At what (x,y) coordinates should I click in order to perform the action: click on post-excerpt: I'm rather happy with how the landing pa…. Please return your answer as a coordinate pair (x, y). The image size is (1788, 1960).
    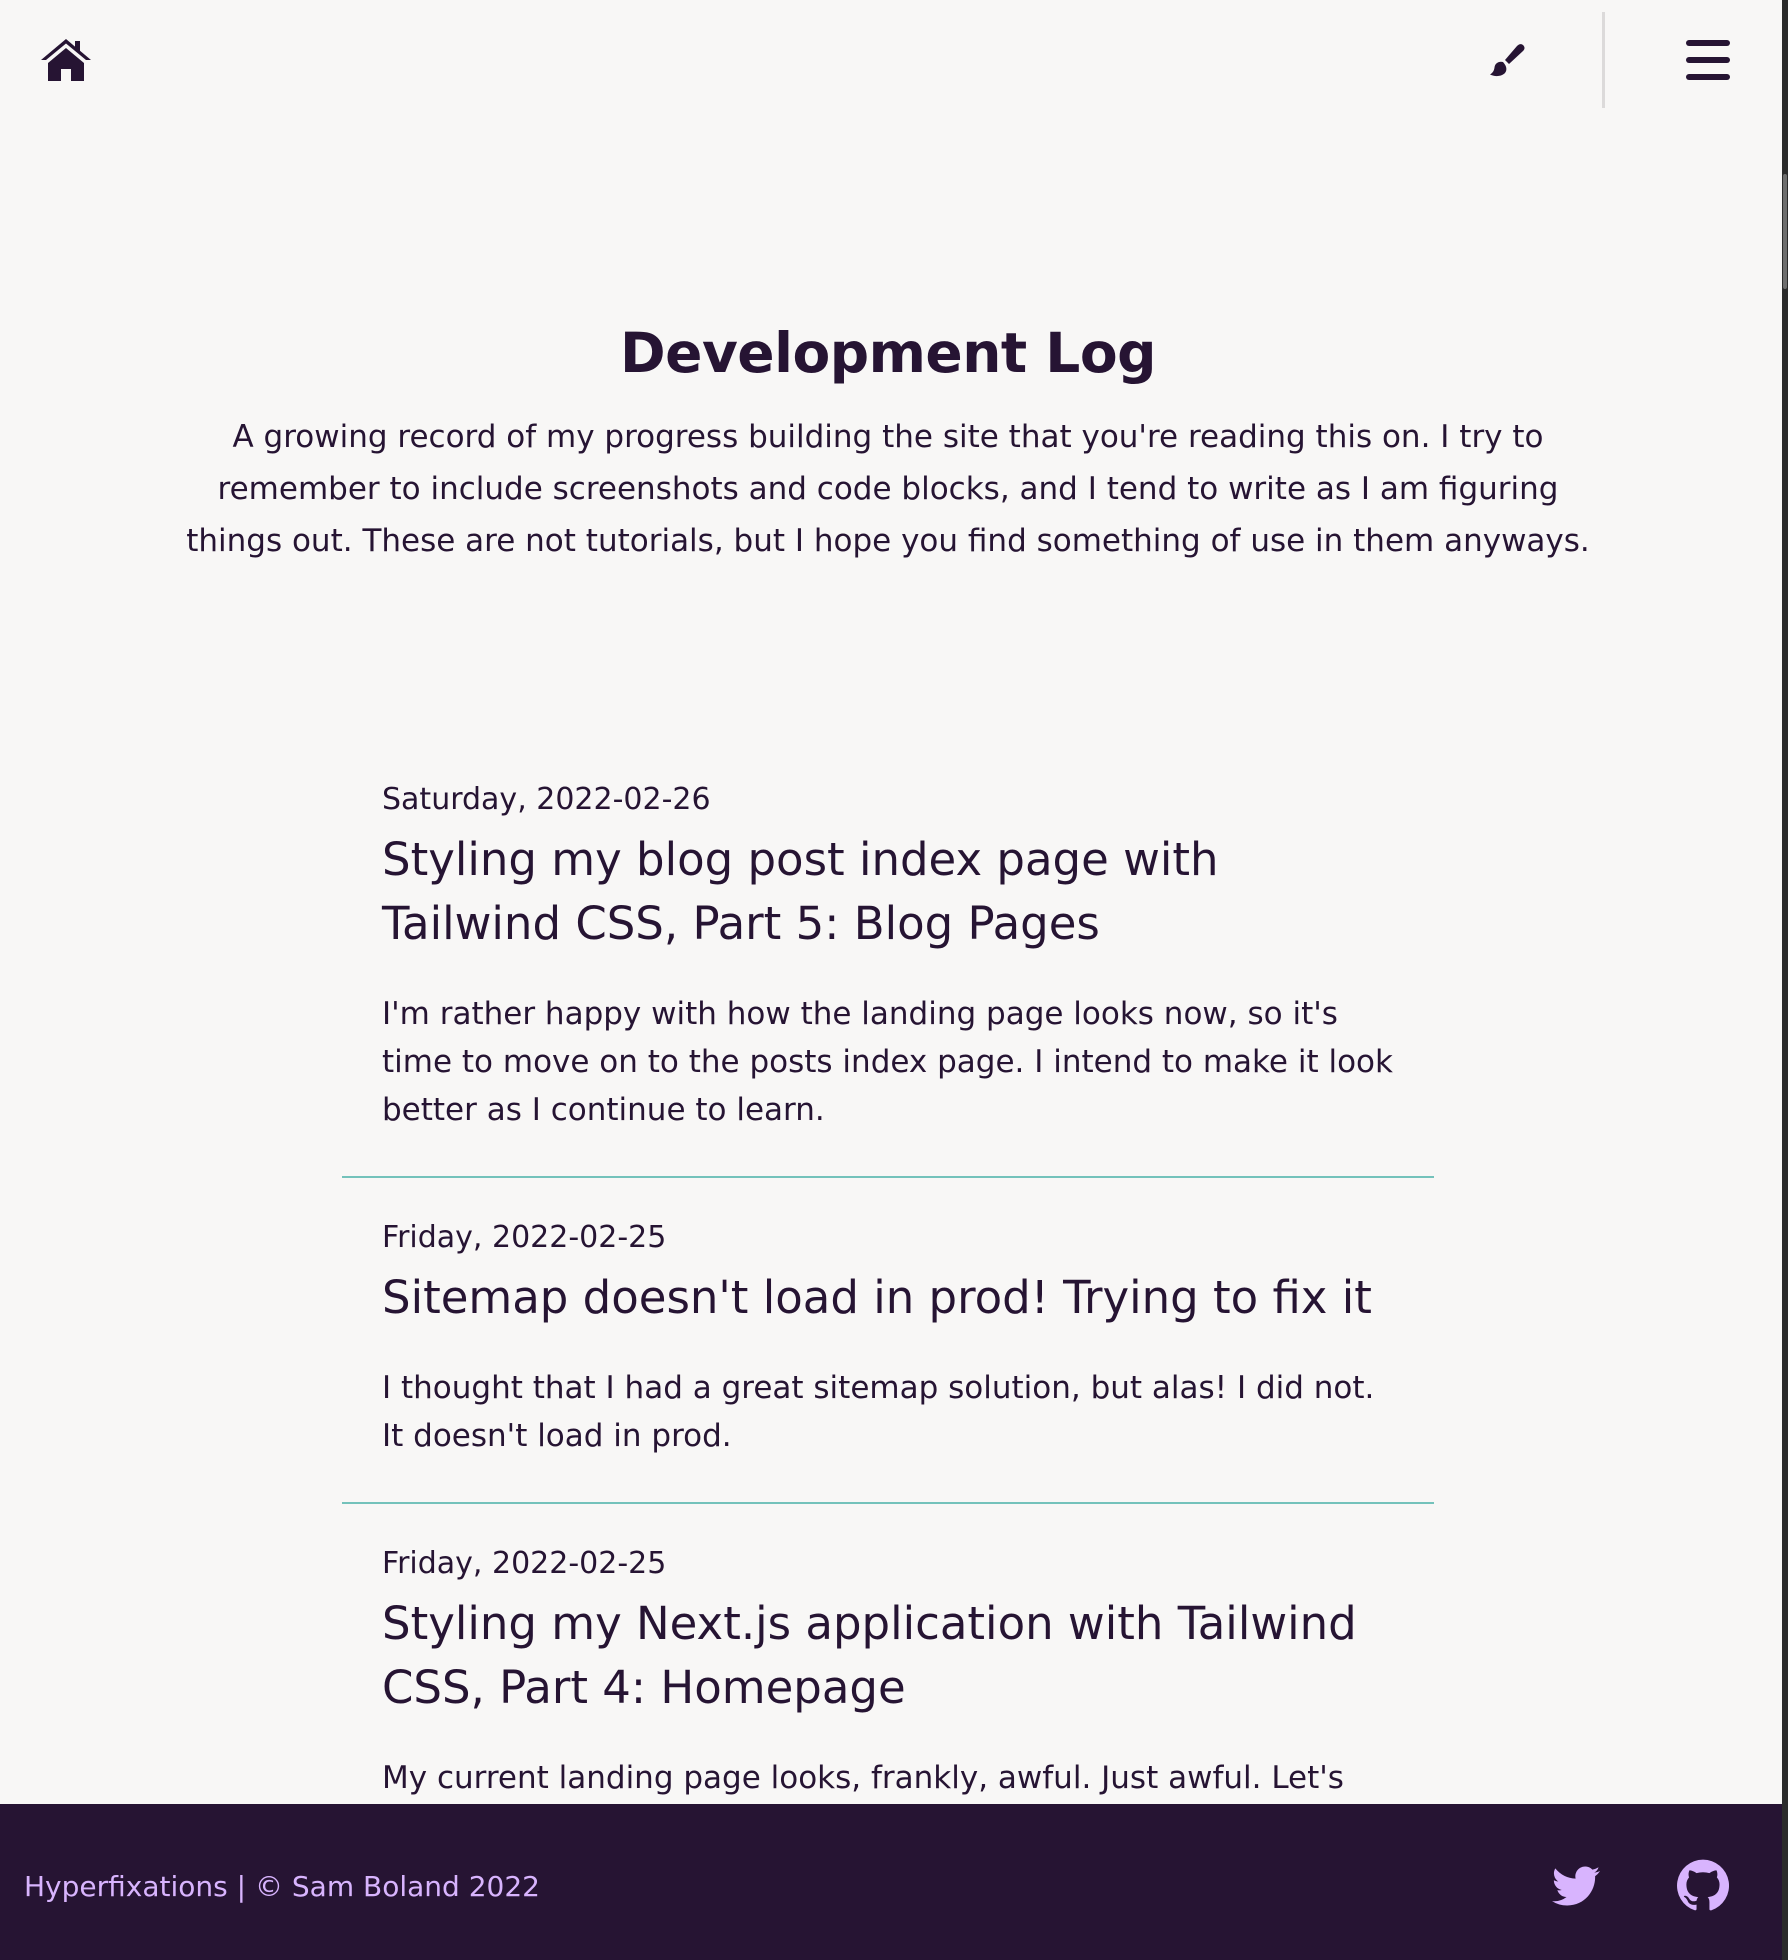
    Looking at the image, I should click on (887, 1062).